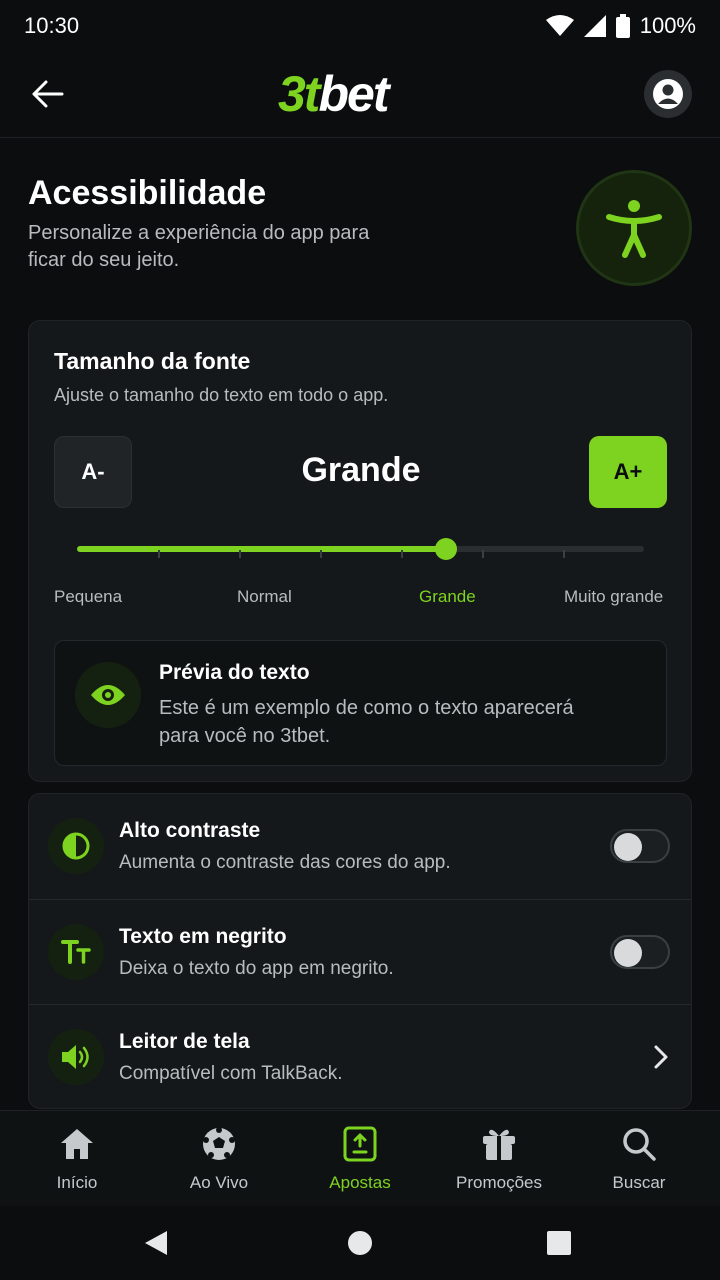  I want to click on option-subtitle: Aumenta o contraste das cores do app., so click(285, 862).